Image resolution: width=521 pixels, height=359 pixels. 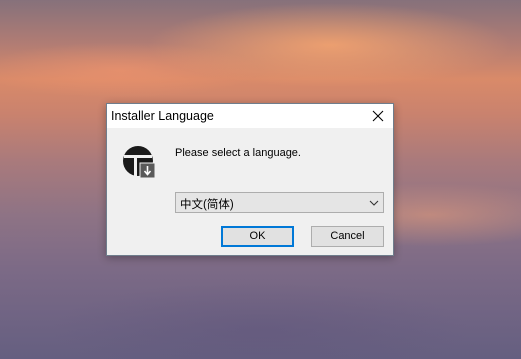 What do you see at coordinates (139, 162) in the screenshot?
I see `installer-app-icon` at bounding box center [139, 162].